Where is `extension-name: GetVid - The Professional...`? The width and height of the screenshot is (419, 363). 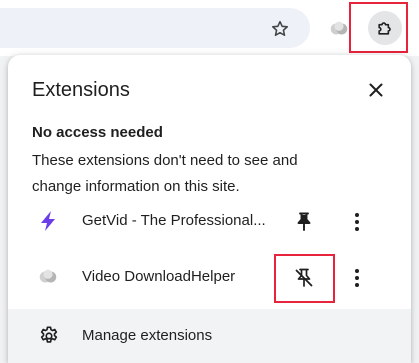 extension-name: GetVid - The Professional... is located at coordinates (174, 220).